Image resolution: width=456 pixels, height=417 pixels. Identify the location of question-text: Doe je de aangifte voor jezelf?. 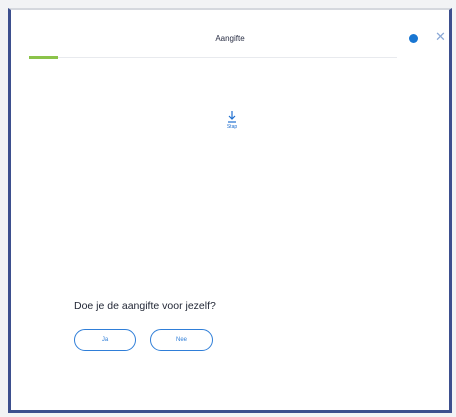
(145, 306).